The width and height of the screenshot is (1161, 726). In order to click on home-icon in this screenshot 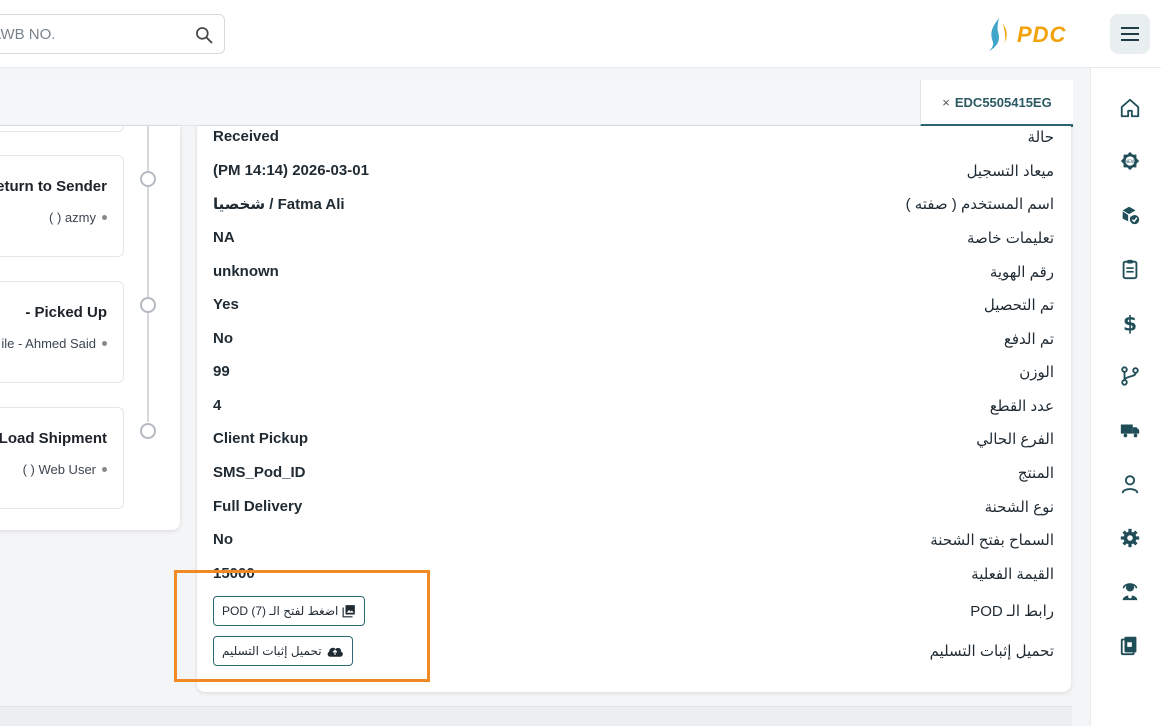, I will do `click(1130, 108)`.